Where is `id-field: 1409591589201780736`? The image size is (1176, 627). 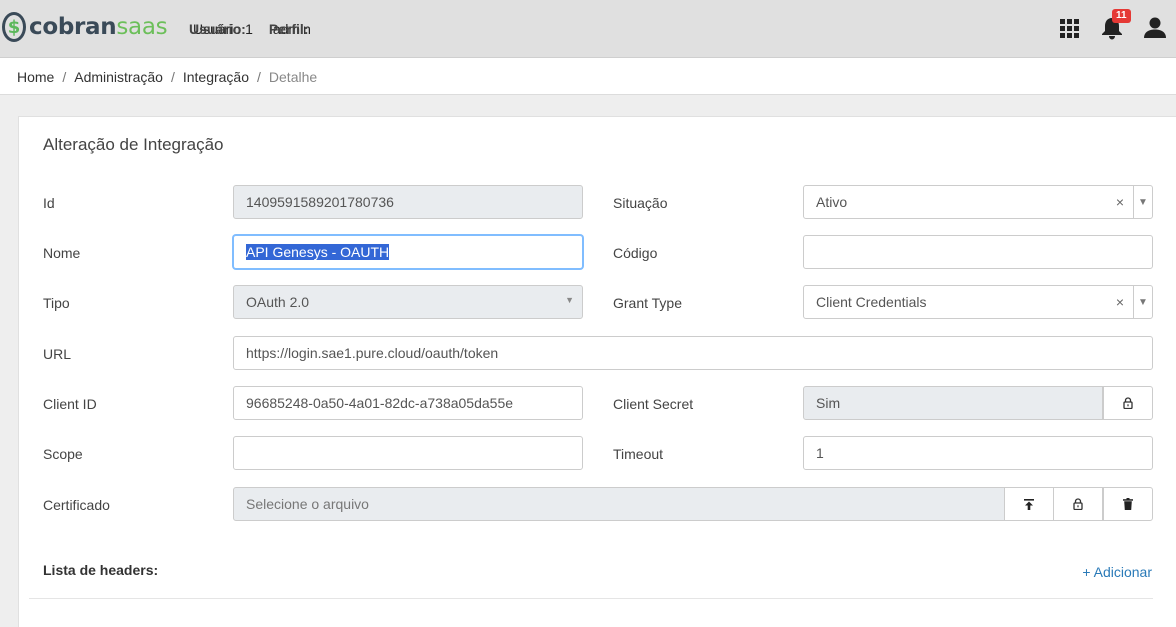
id-field: 1409591589201780736 is located at coordinates (408, 202).